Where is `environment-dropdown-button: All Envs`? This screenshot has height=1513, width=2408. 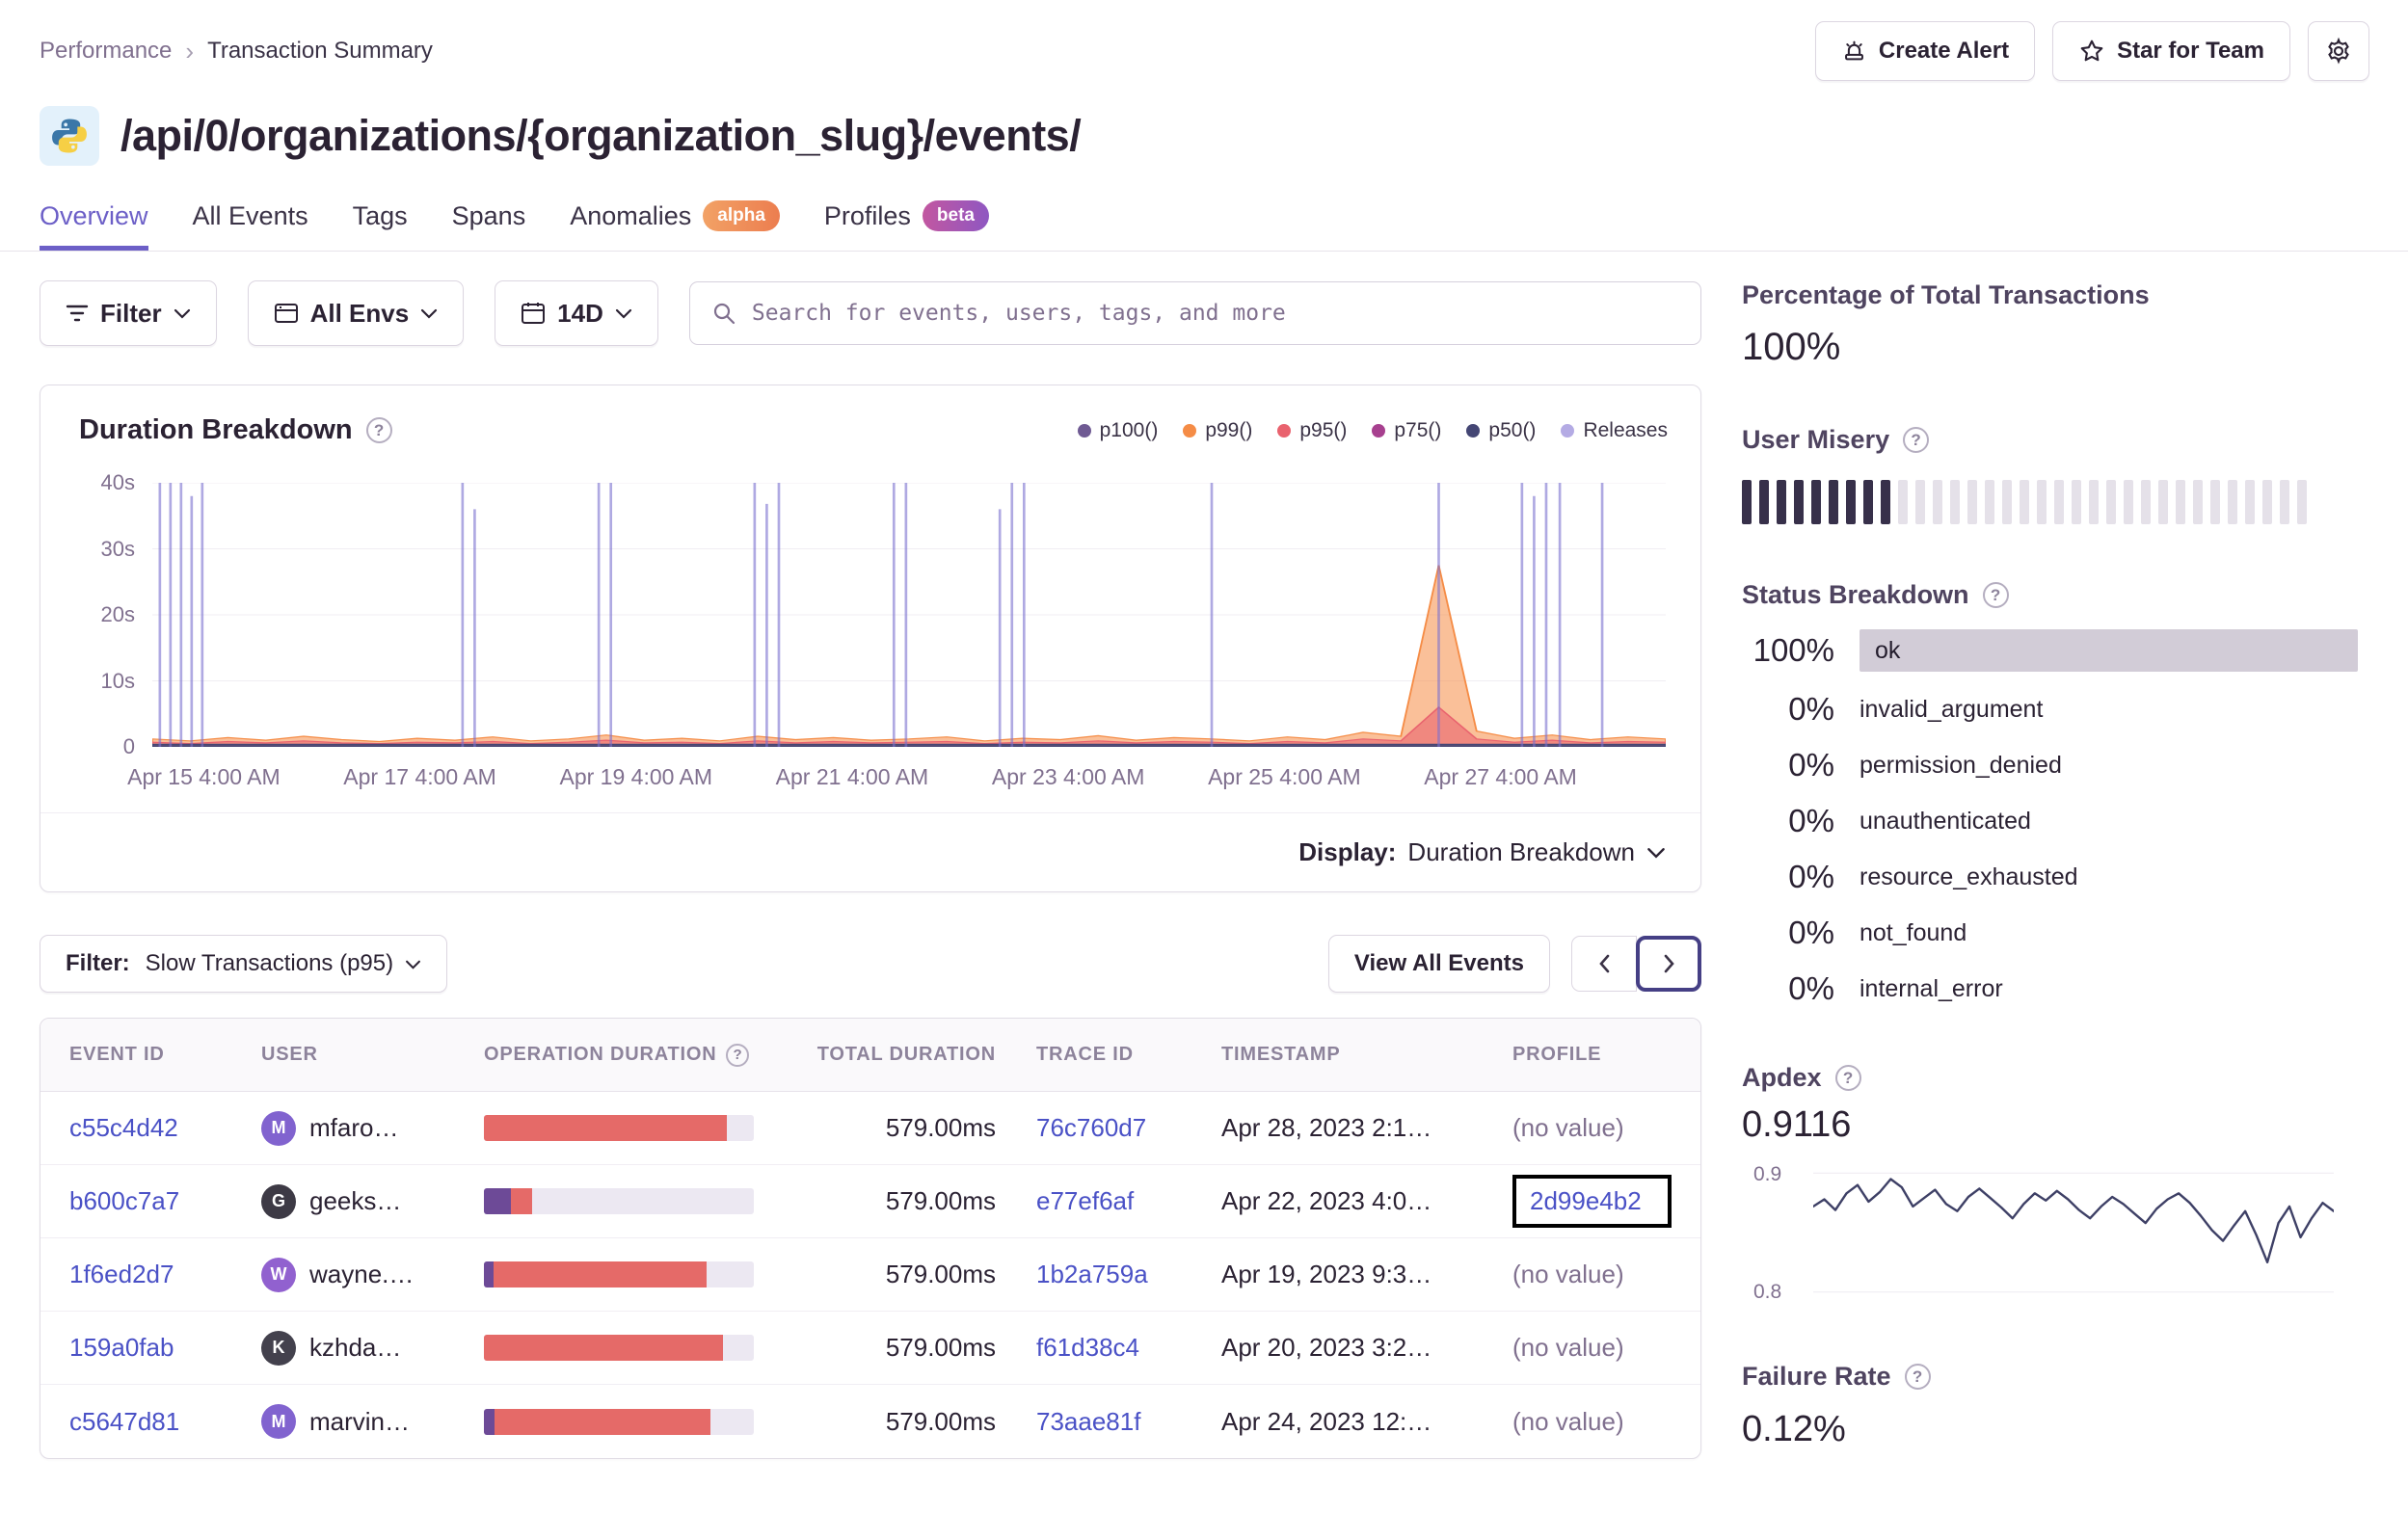 environment-dropdown-button: All Envs is located at coordinates (356, 313).